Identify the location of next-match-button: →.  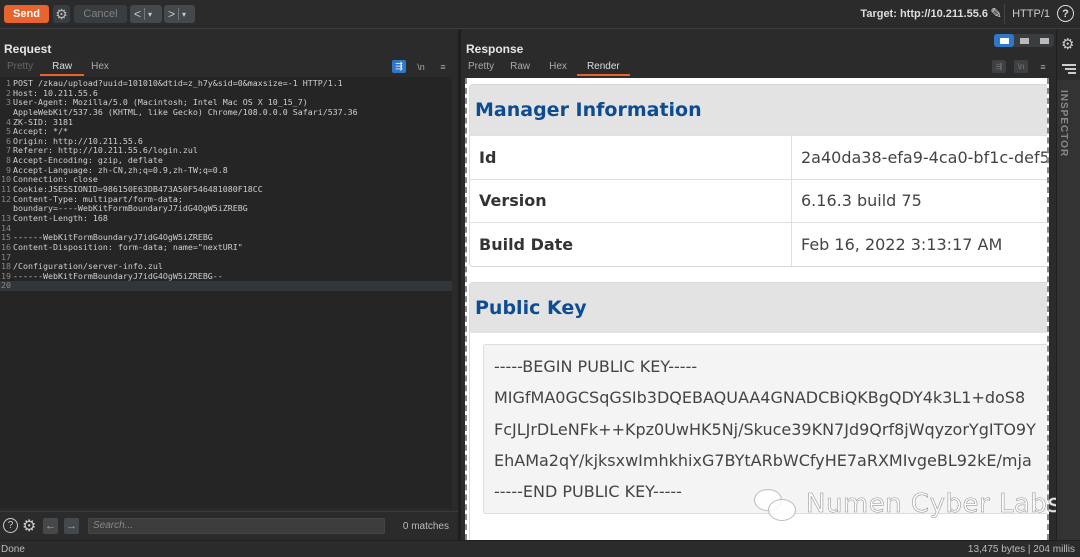
(71, 526).